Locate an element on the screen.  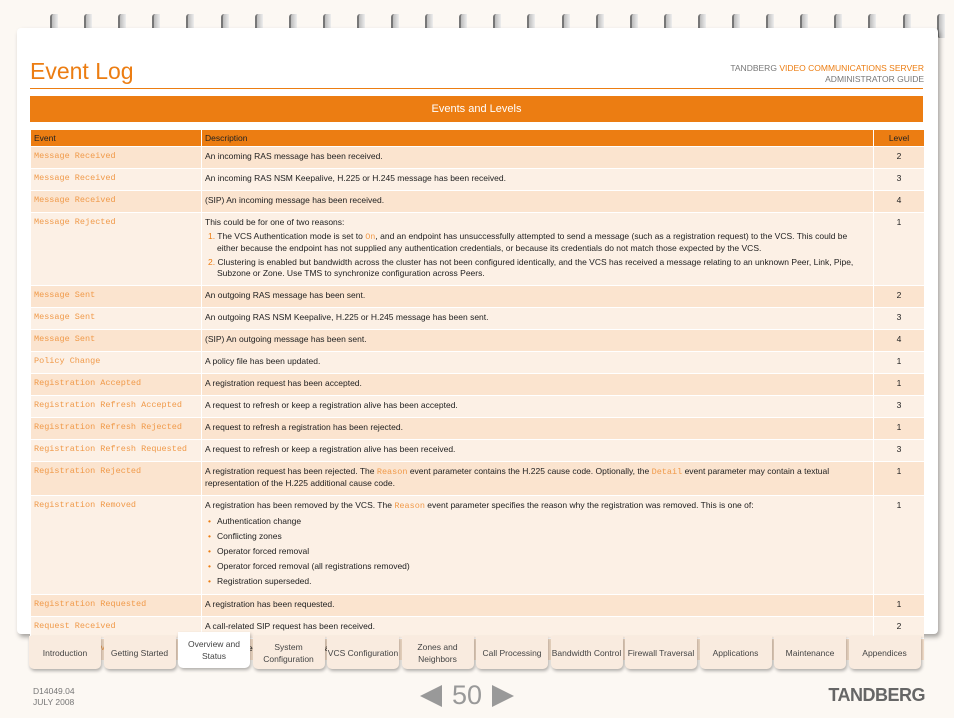
header-level: Level is located at coordinates (898, 138).